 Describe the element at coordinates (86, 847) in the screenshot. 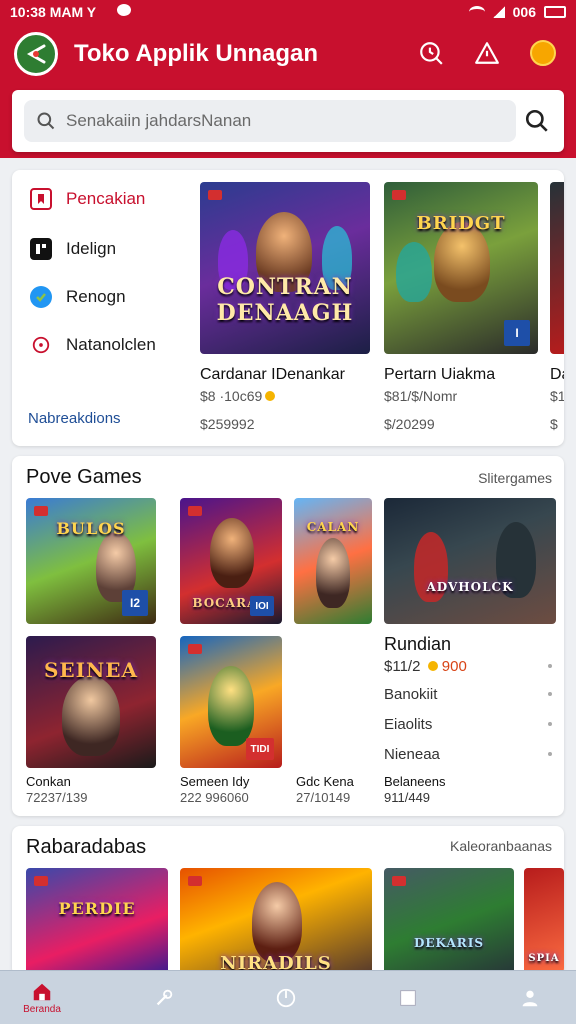

I see `section-title: Rabaradabas` at that location.